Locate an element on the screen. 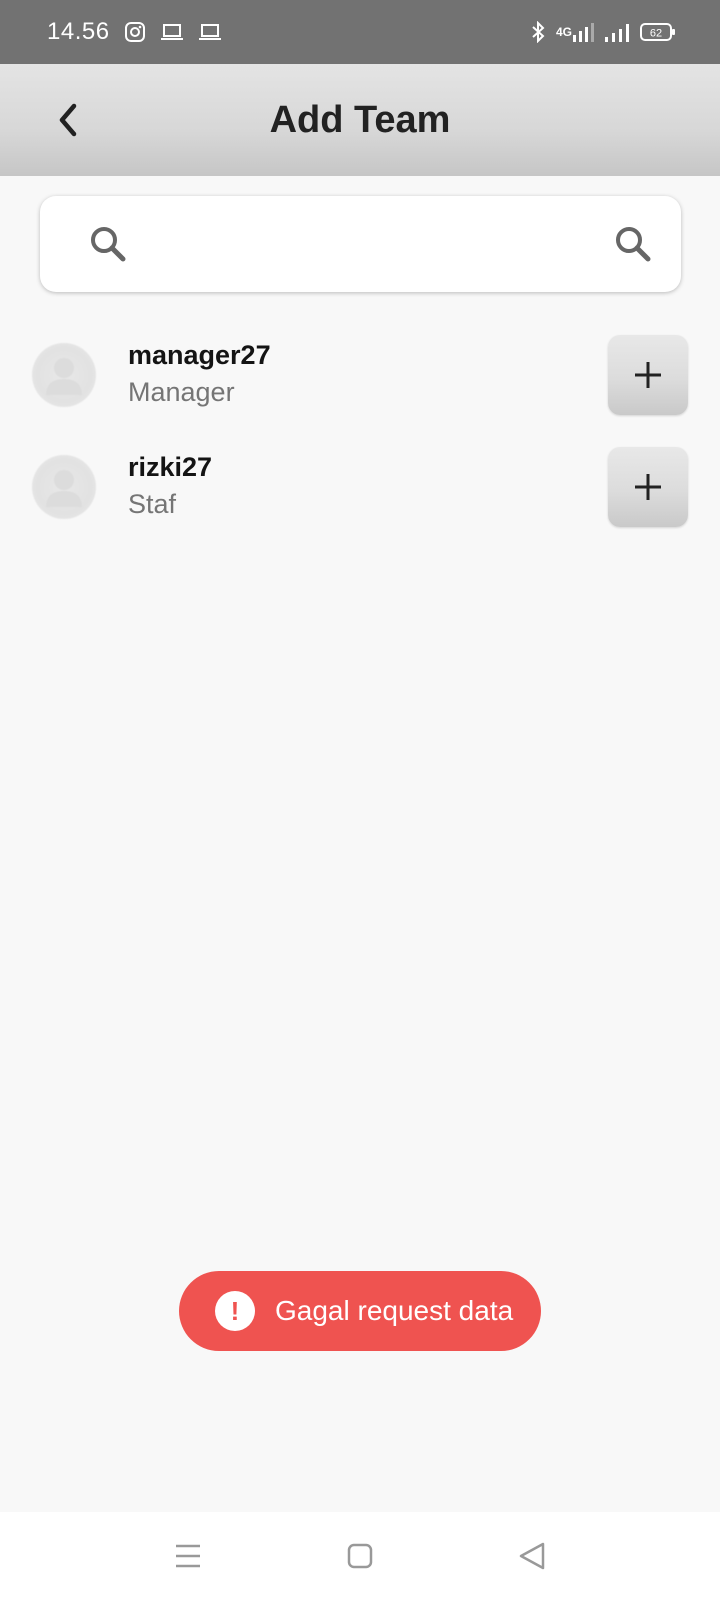  status-right: 4G 62 is located at coordinates (603, 32).